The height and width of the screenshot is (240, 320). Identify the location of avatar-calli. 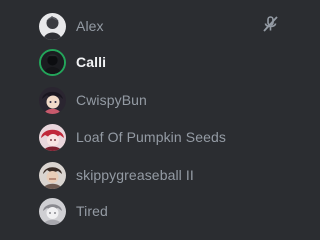
(52, 62).